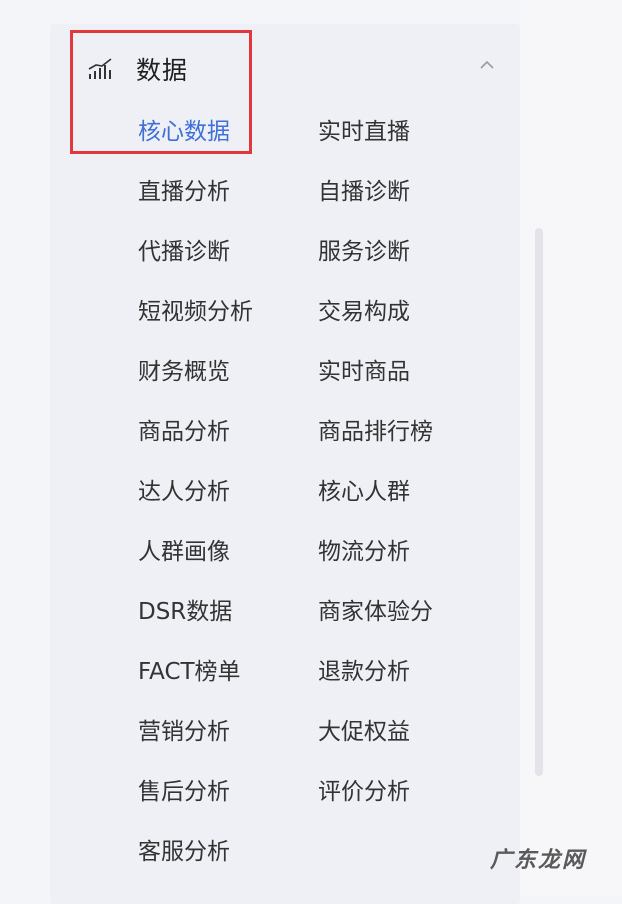 The image size is (622, 904). I want to click on menu-item: 营销分析, so click(228, 740).